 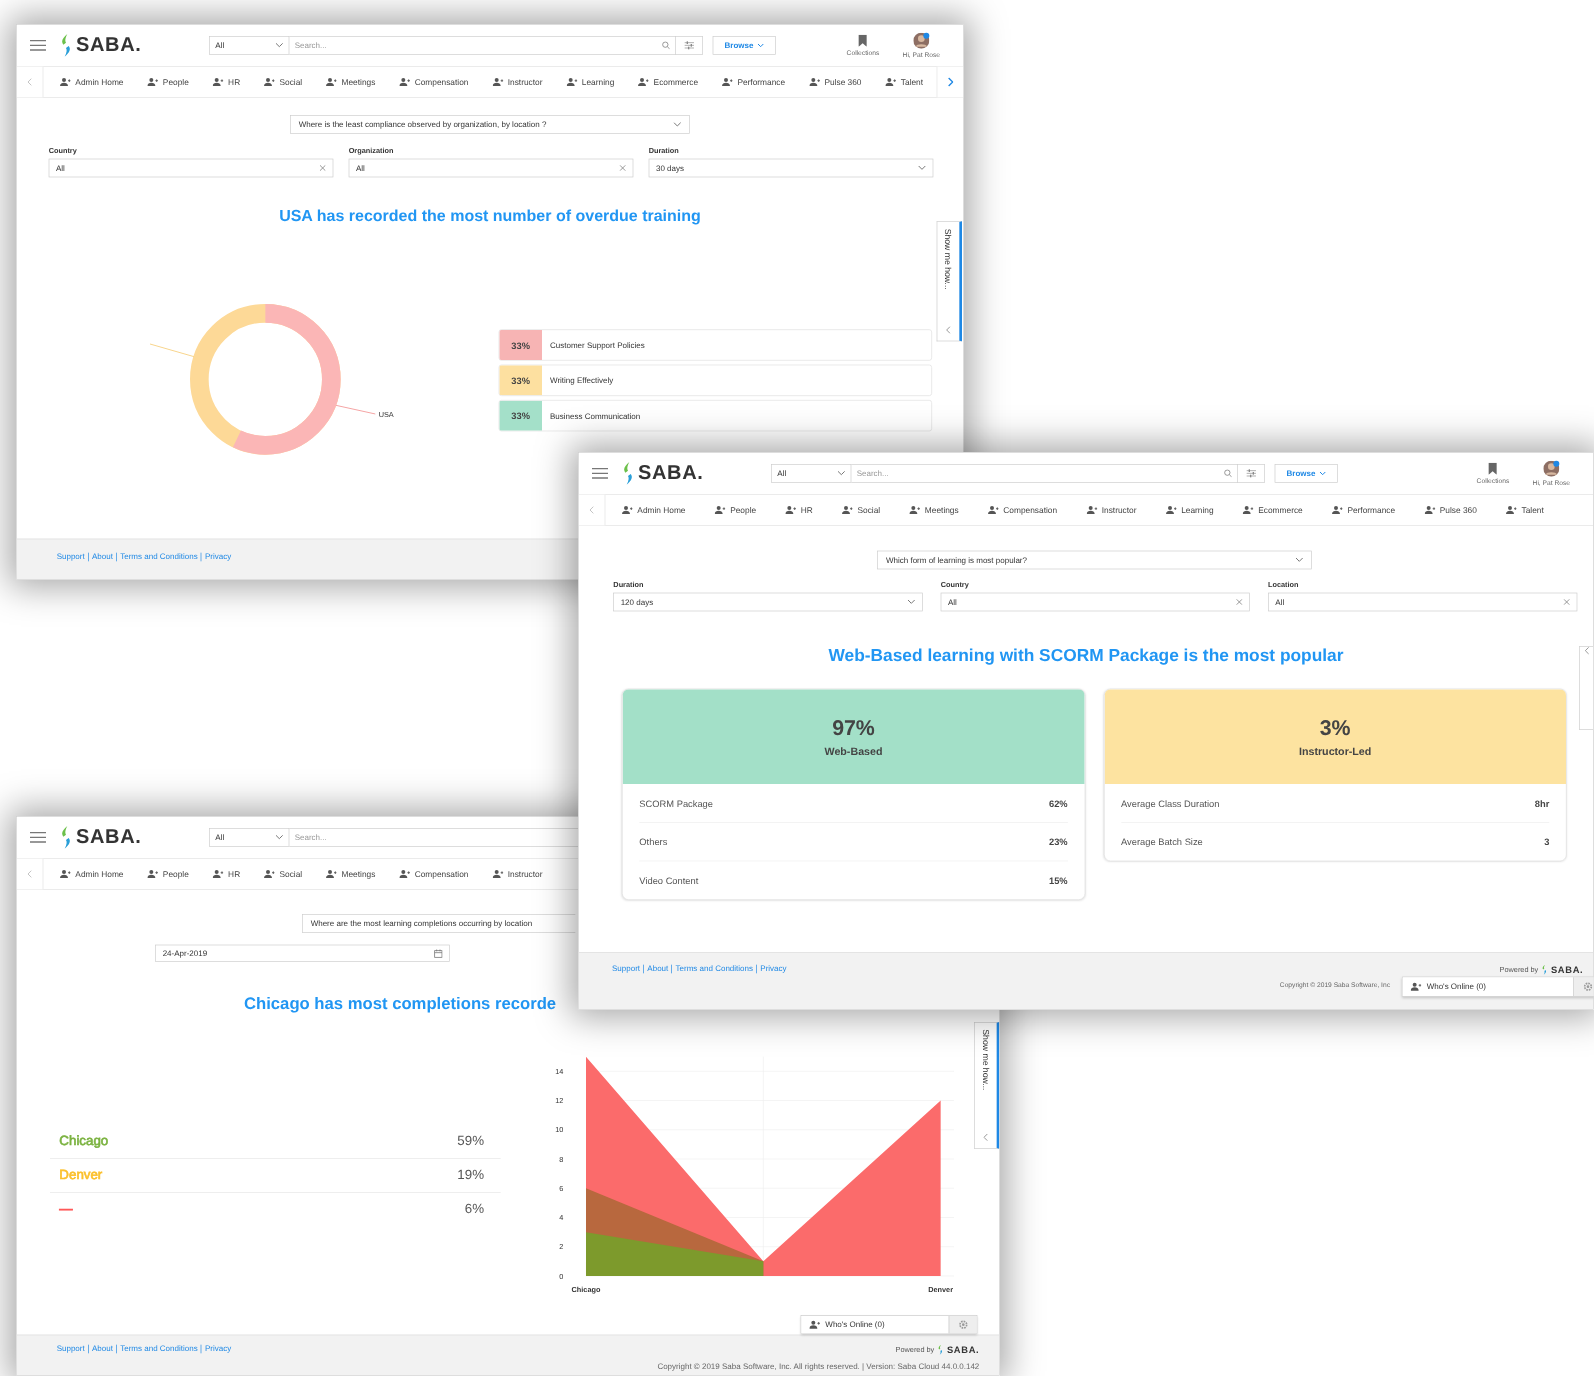 I want to click on card-percent: 3%, so click(x=1335, y=727).